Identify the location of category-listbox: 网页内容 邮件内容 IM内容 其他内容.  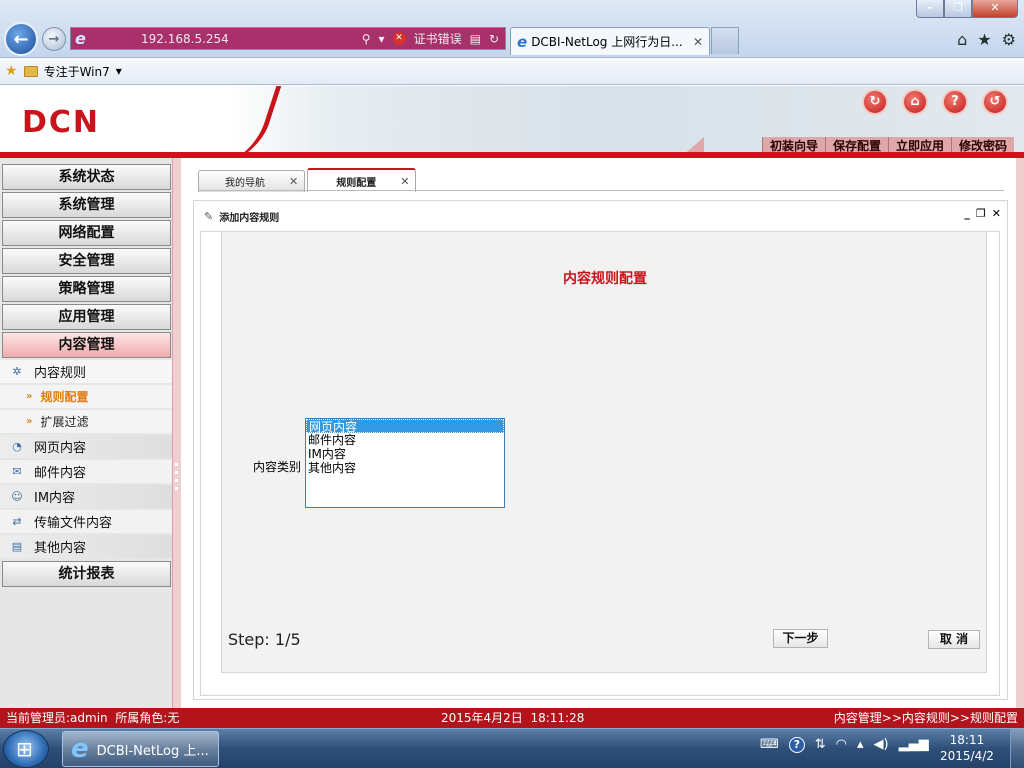
(405, 463).